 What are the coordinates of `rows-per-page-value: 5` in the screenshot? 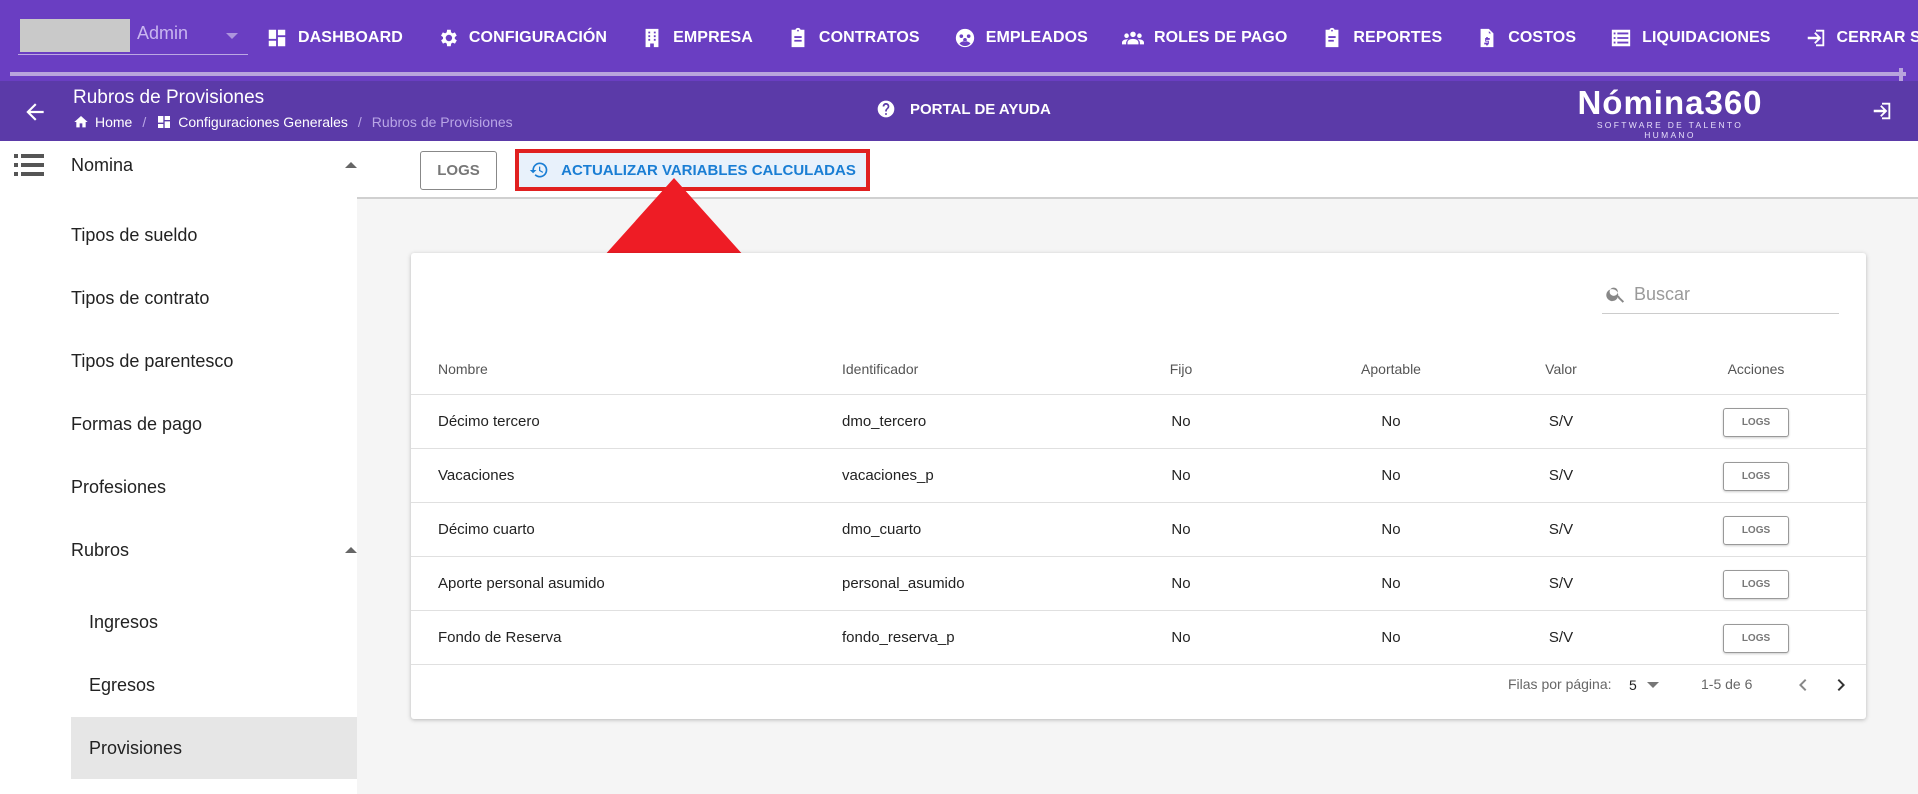 It's located at (1633, 685).